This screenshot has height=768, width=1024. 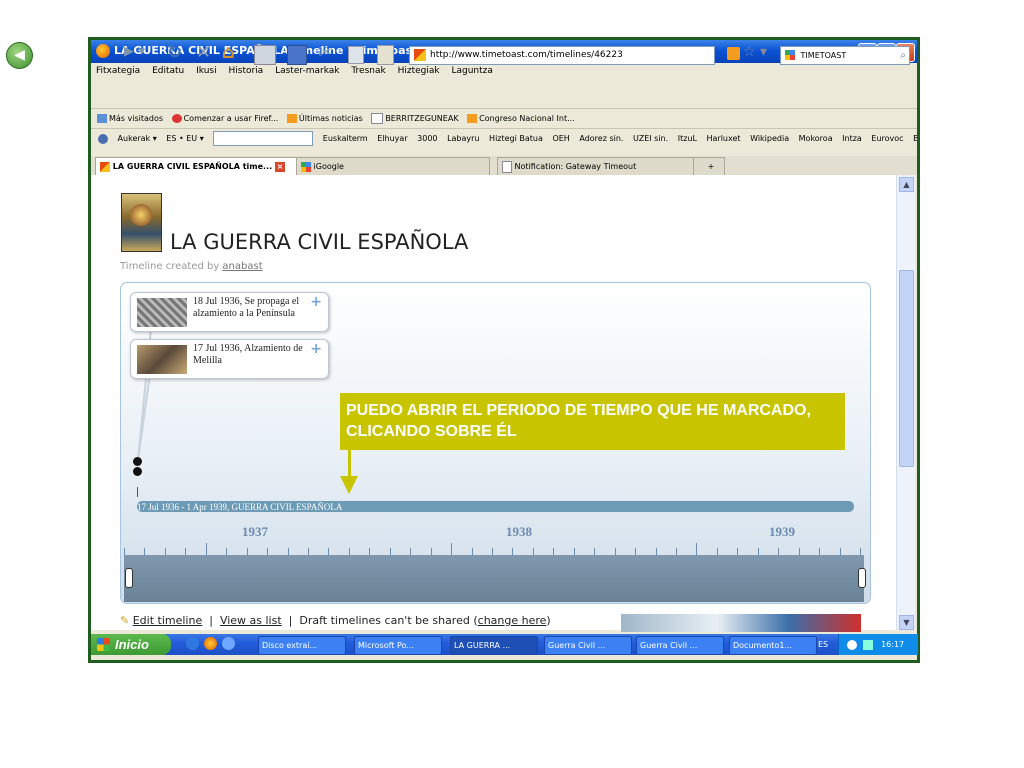 I want to click on edit-timeline-link: Edit timeline, so click(x=168, y=620).